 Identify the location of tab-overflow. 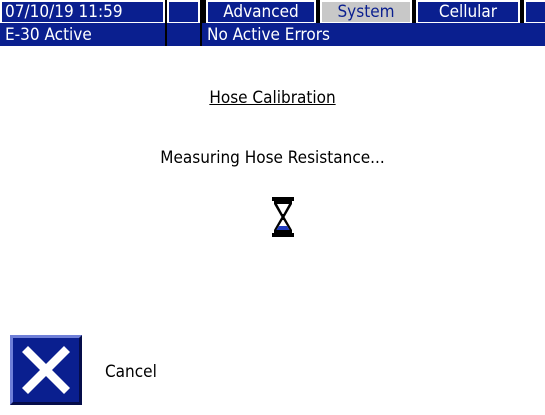
(534, 12).